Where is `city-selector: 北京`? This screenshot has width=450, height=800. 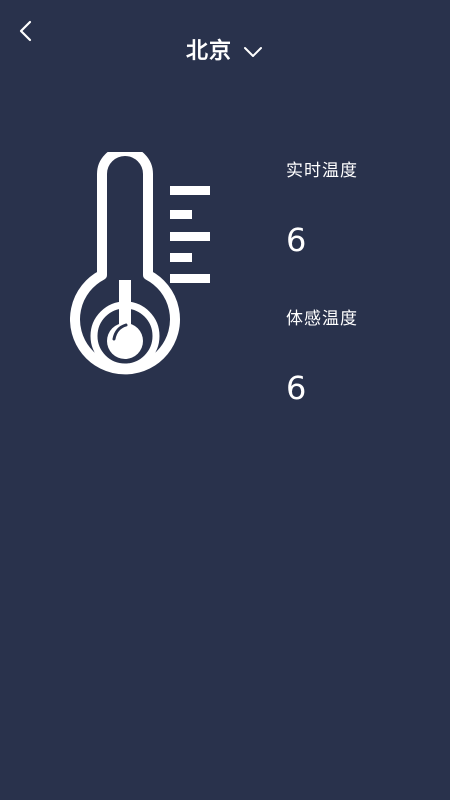
city-selector: 北京 is located at coordinates (225, 52).